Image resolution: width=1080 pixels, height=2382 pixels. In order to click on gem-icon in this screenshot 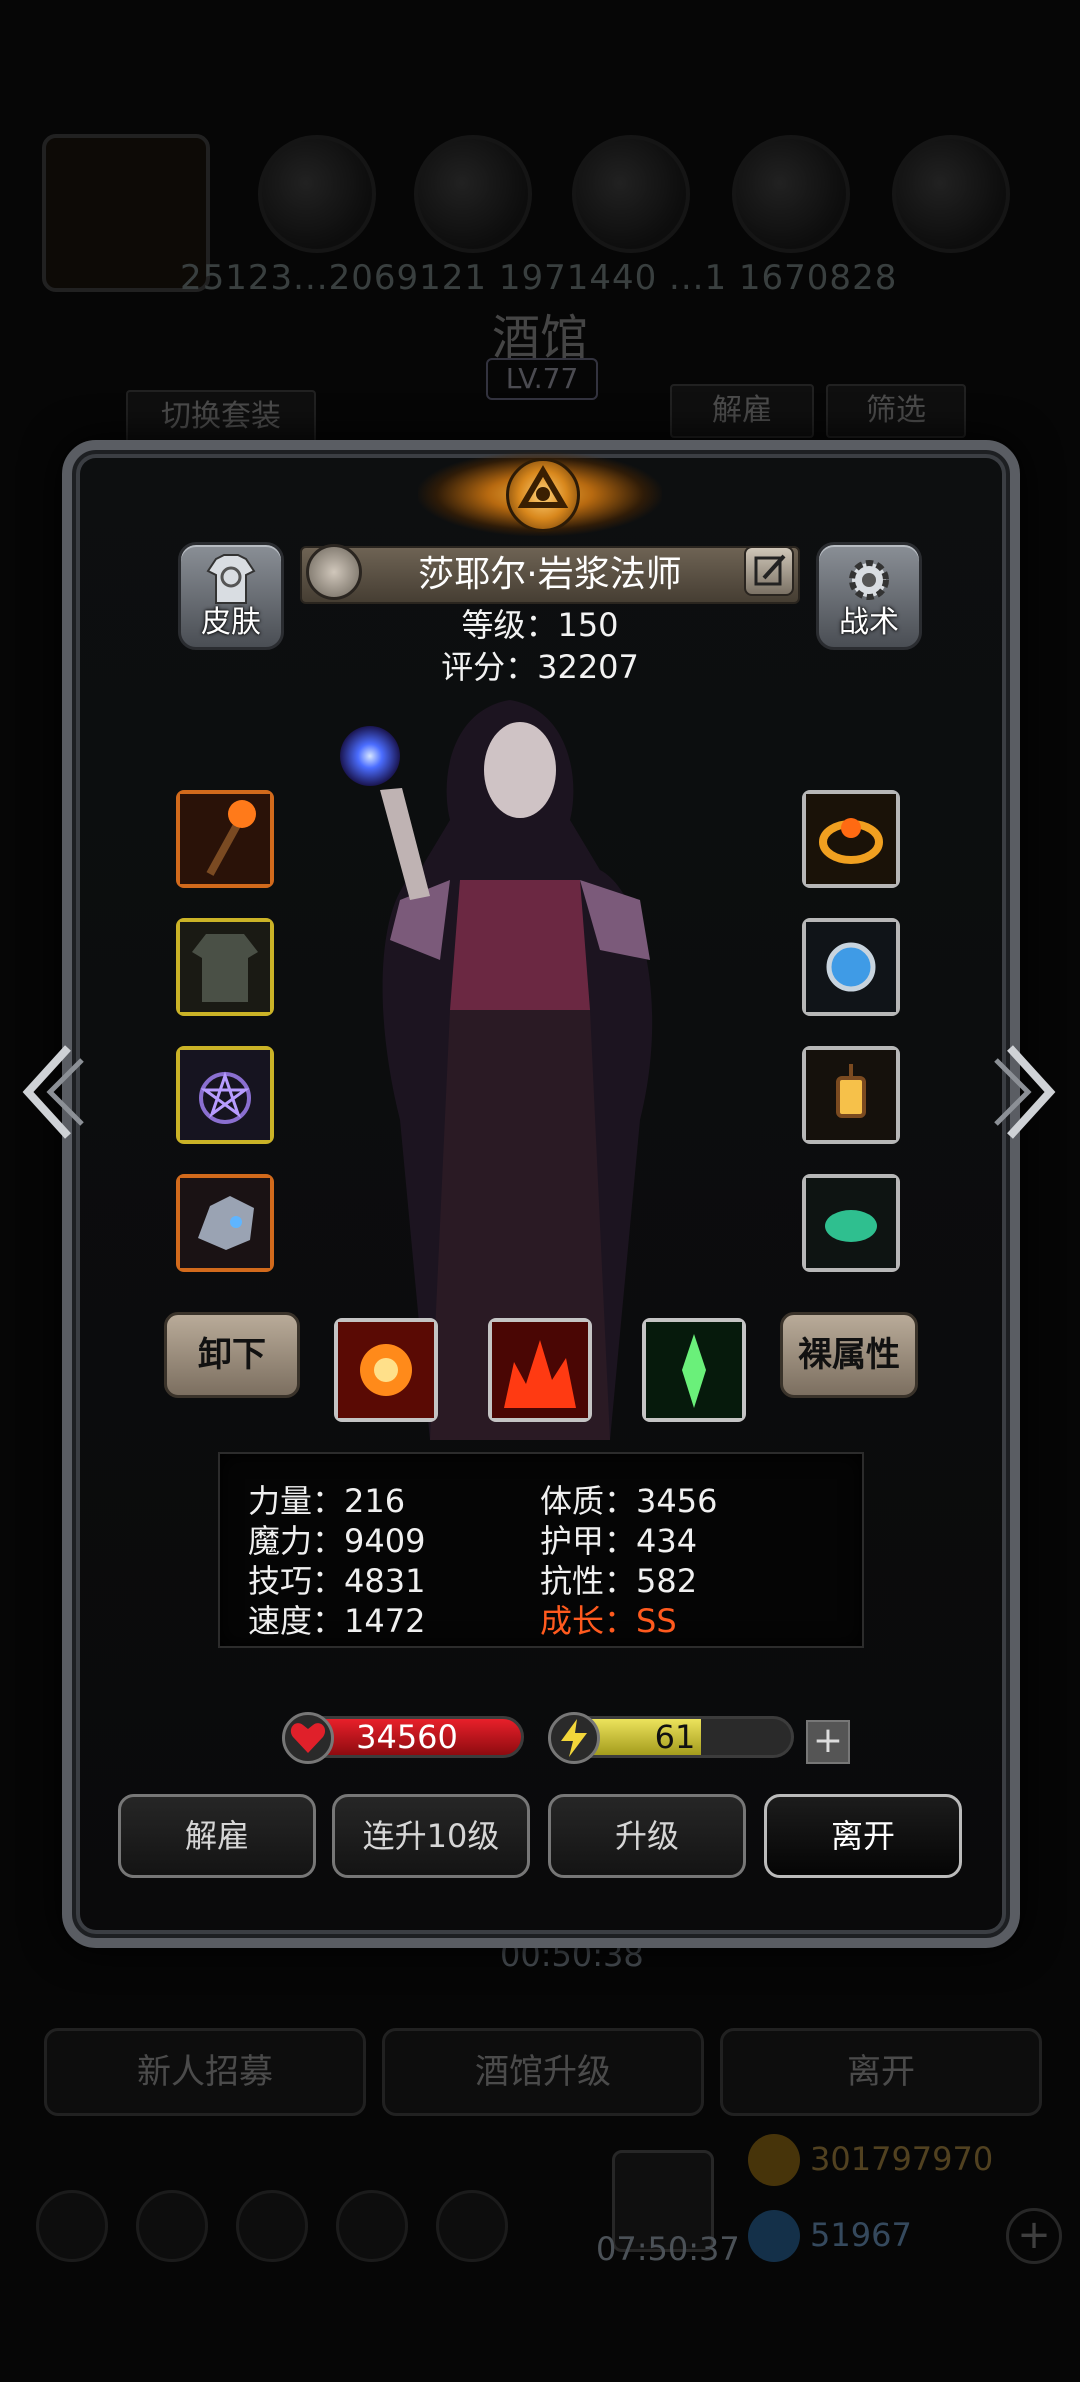, I will do `click(774, 2236)`.